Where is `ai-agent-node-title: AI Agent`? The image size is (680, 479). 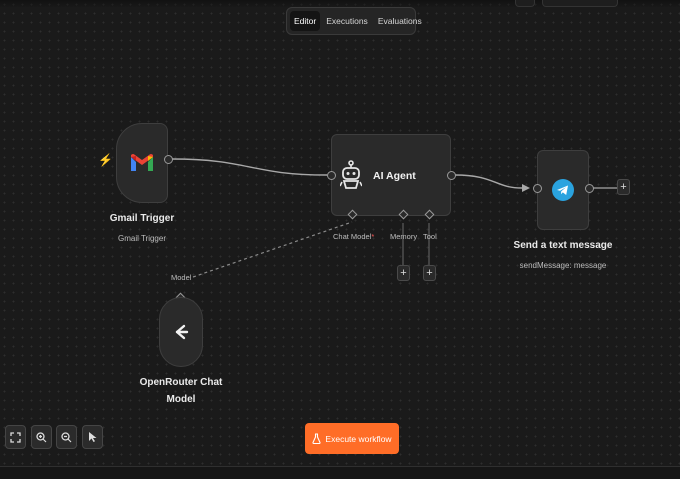
ai-agent-node-title: AI Agent is located at coordinates (394, 176).